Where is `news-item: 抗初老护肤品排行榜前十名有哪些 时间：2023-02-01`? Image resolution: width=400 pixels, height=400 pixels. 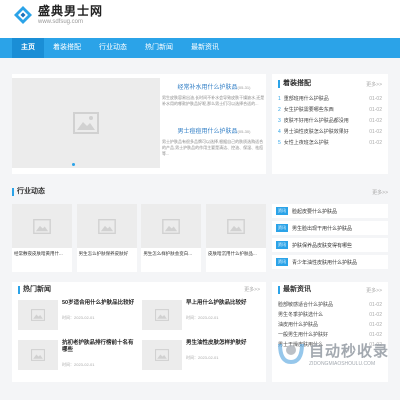
news-item: 抗初老护肤品排行榜前十名有哪些 时间：2023-02-01 is located at coordinates (77, 355).